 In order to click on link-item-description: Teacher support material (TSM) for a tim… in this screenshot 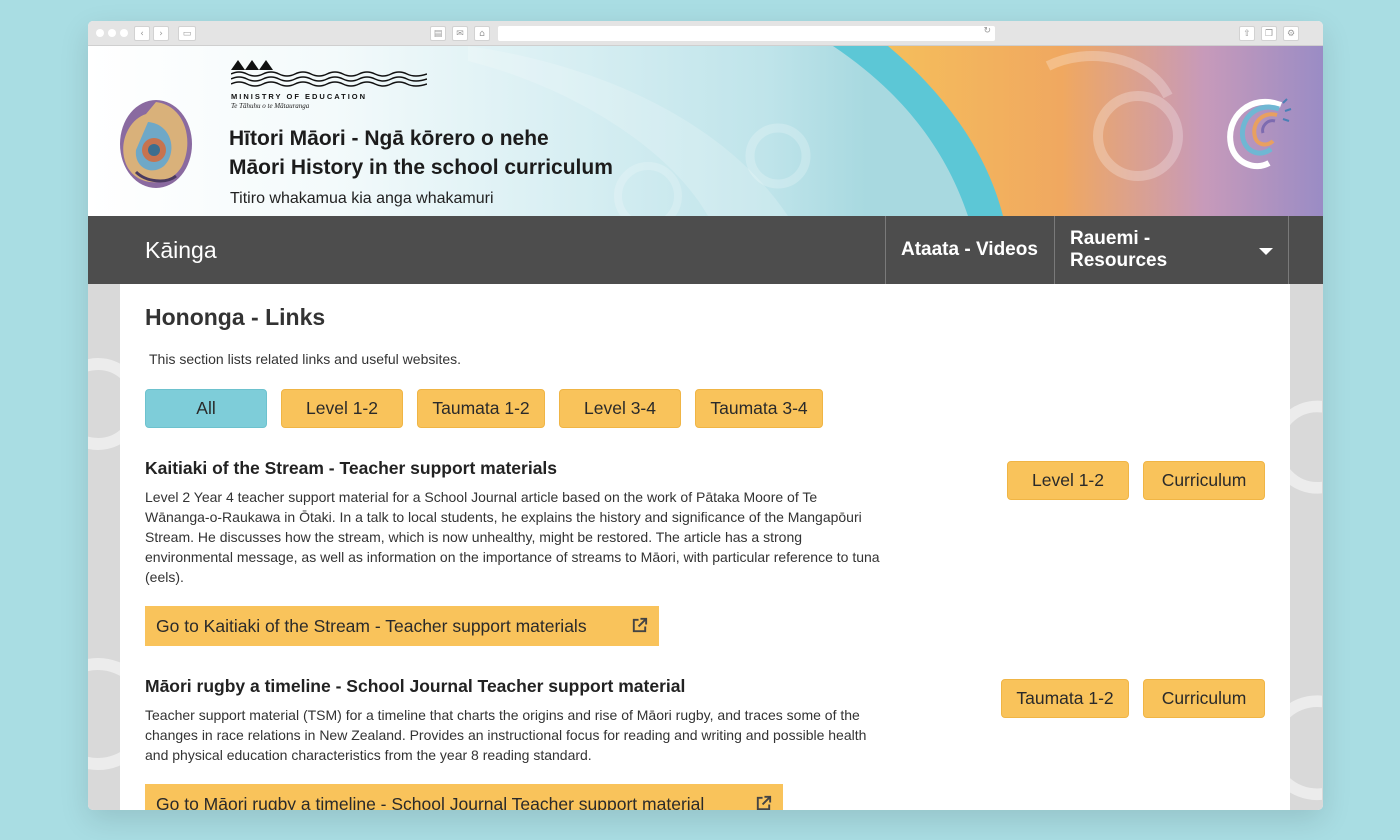, I will do `click(506, 735)`.